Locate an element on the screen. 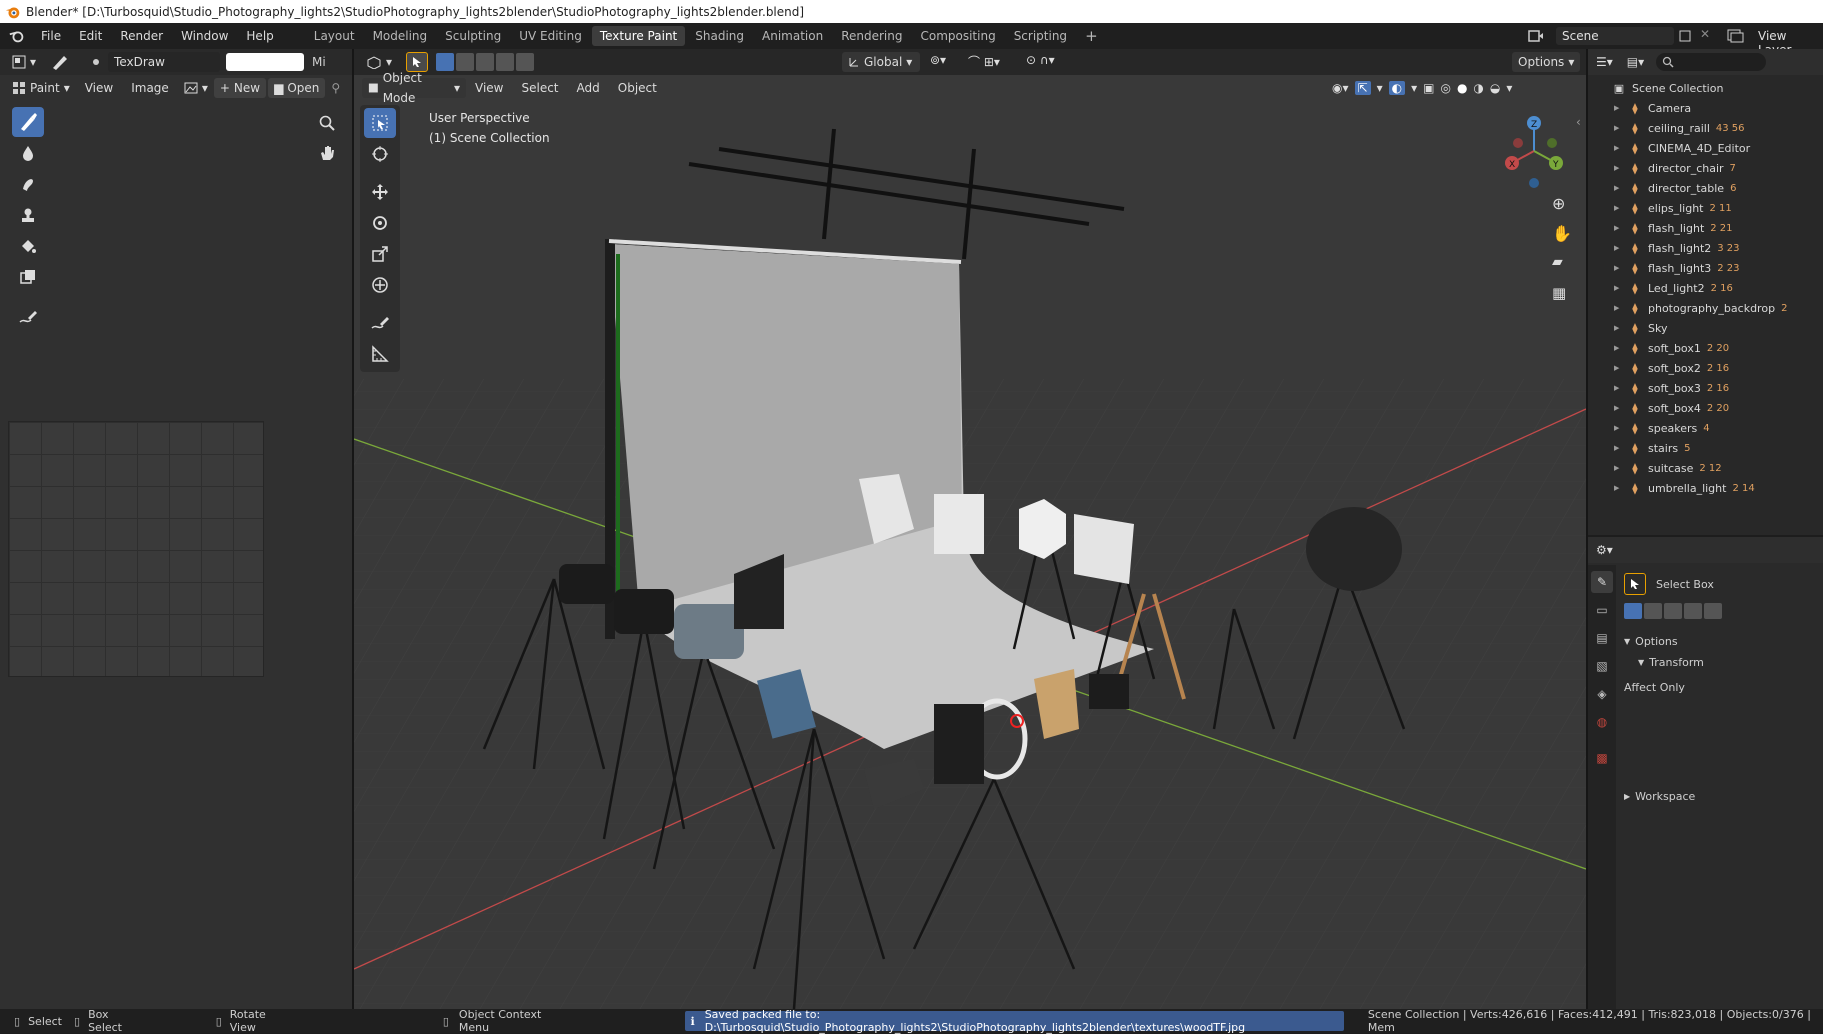  solid-shading-icon: ● is located at coordinates (1462, 88).